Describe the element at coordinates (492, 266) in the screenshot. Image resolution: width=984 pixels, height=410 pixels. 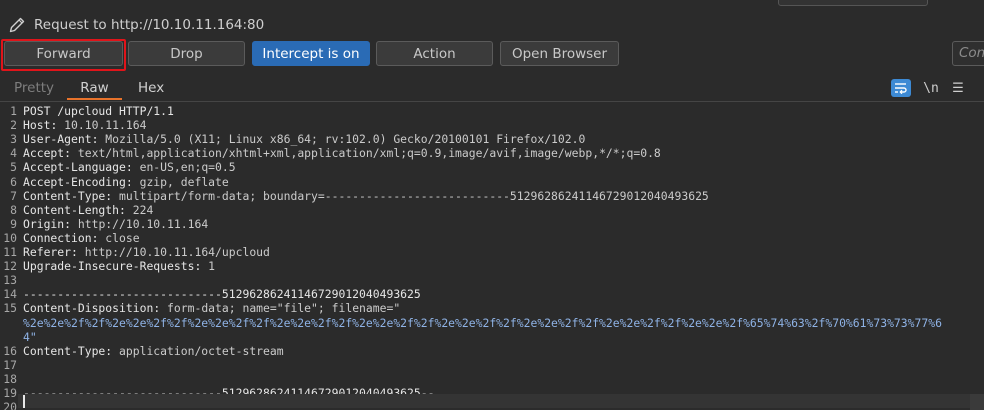
I see `editor-line: 12 Upgrade-Insecure-Requests: 1` at that location.